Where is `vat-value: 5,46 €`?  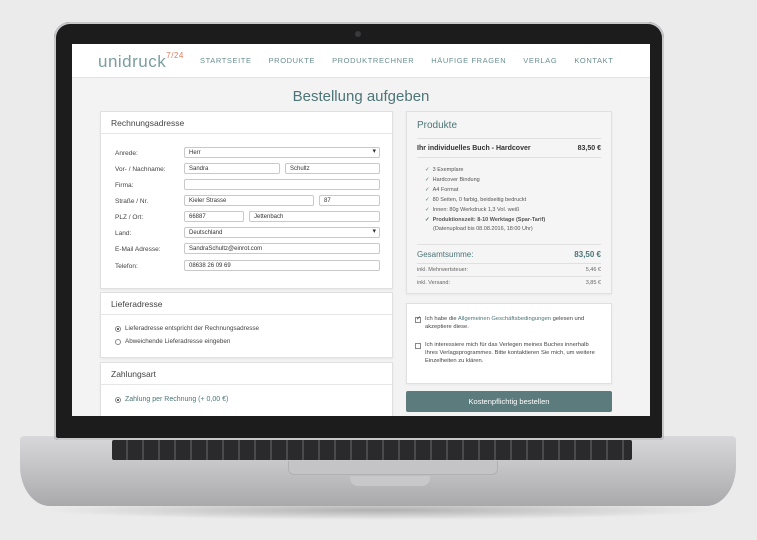 vat-value: 5,46 € is located at coordinates (593, 270).